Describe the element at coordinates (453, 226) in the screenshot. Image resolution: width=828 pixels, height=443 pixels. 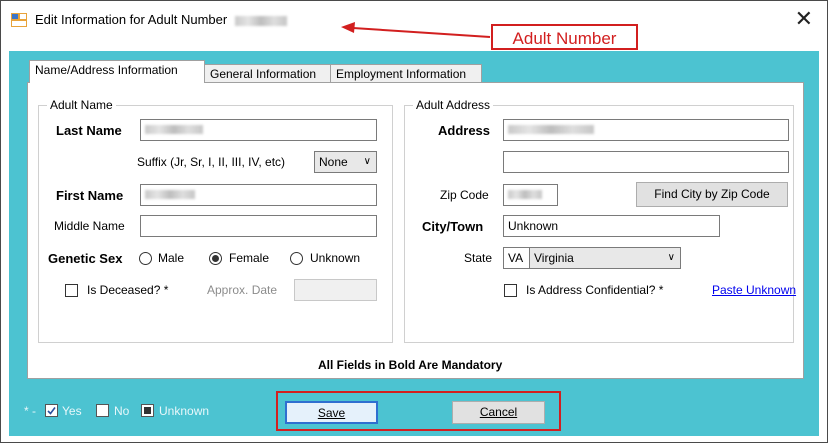
I see `city-town-label: City/Town` at that location.